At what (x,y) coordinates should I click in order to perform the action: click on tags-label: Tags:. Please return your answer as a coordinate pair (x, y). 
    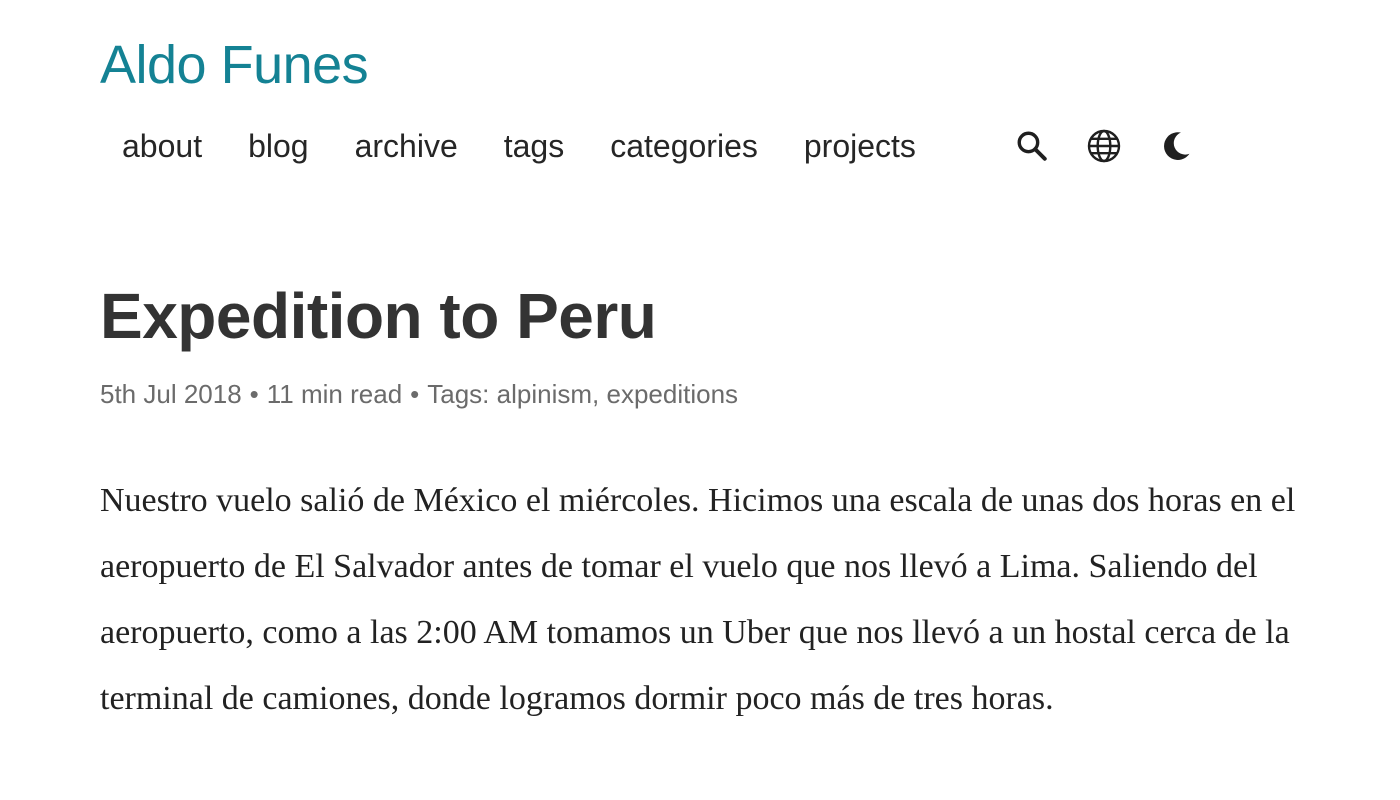
    Looking at the image, I should click on (458, 394).